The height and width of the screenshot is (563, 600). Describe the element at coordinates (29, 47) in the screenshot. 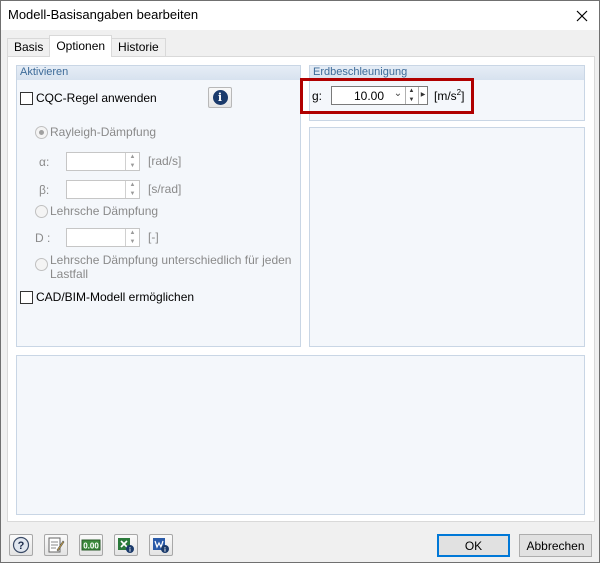

I see `tab-basis: Basis` at that location.